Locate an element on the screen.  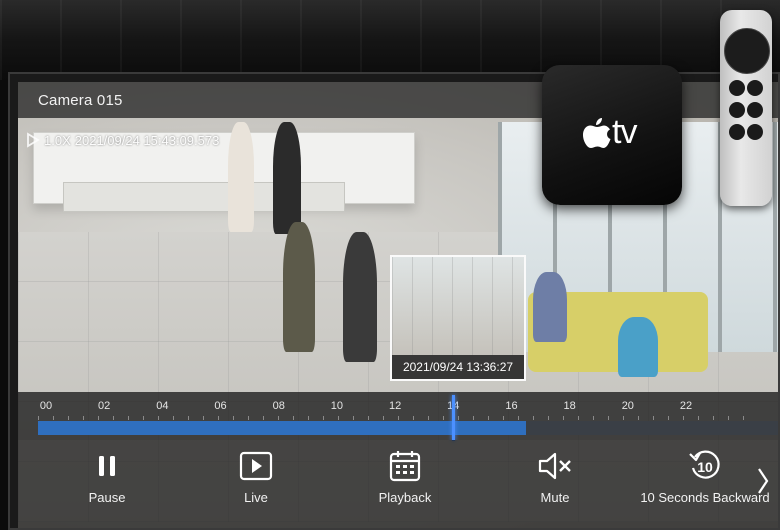
osd-timestamp: 2021/09/24 15:43:09.573 is located at coordinates (147, 140).